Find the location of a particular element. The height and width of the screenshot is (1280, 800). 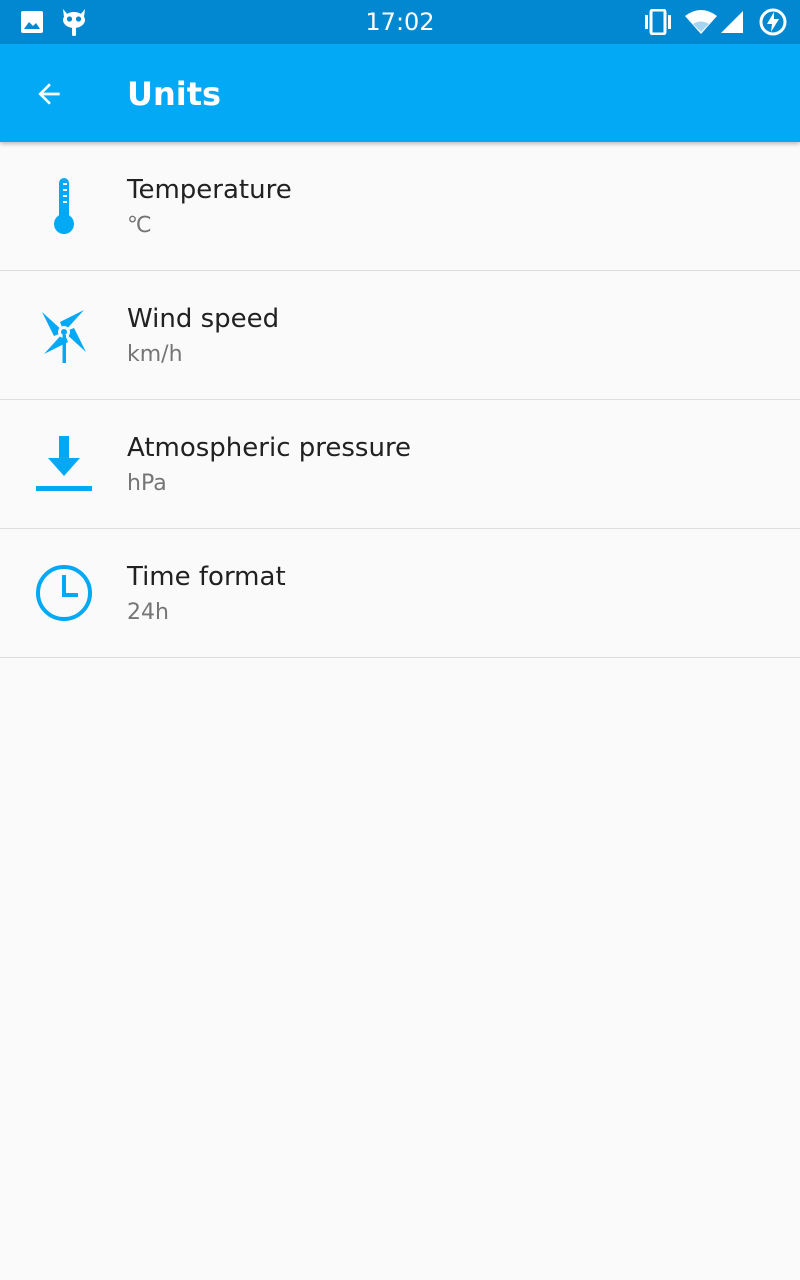

vibrate-icon is located at coordinates (658, 22).